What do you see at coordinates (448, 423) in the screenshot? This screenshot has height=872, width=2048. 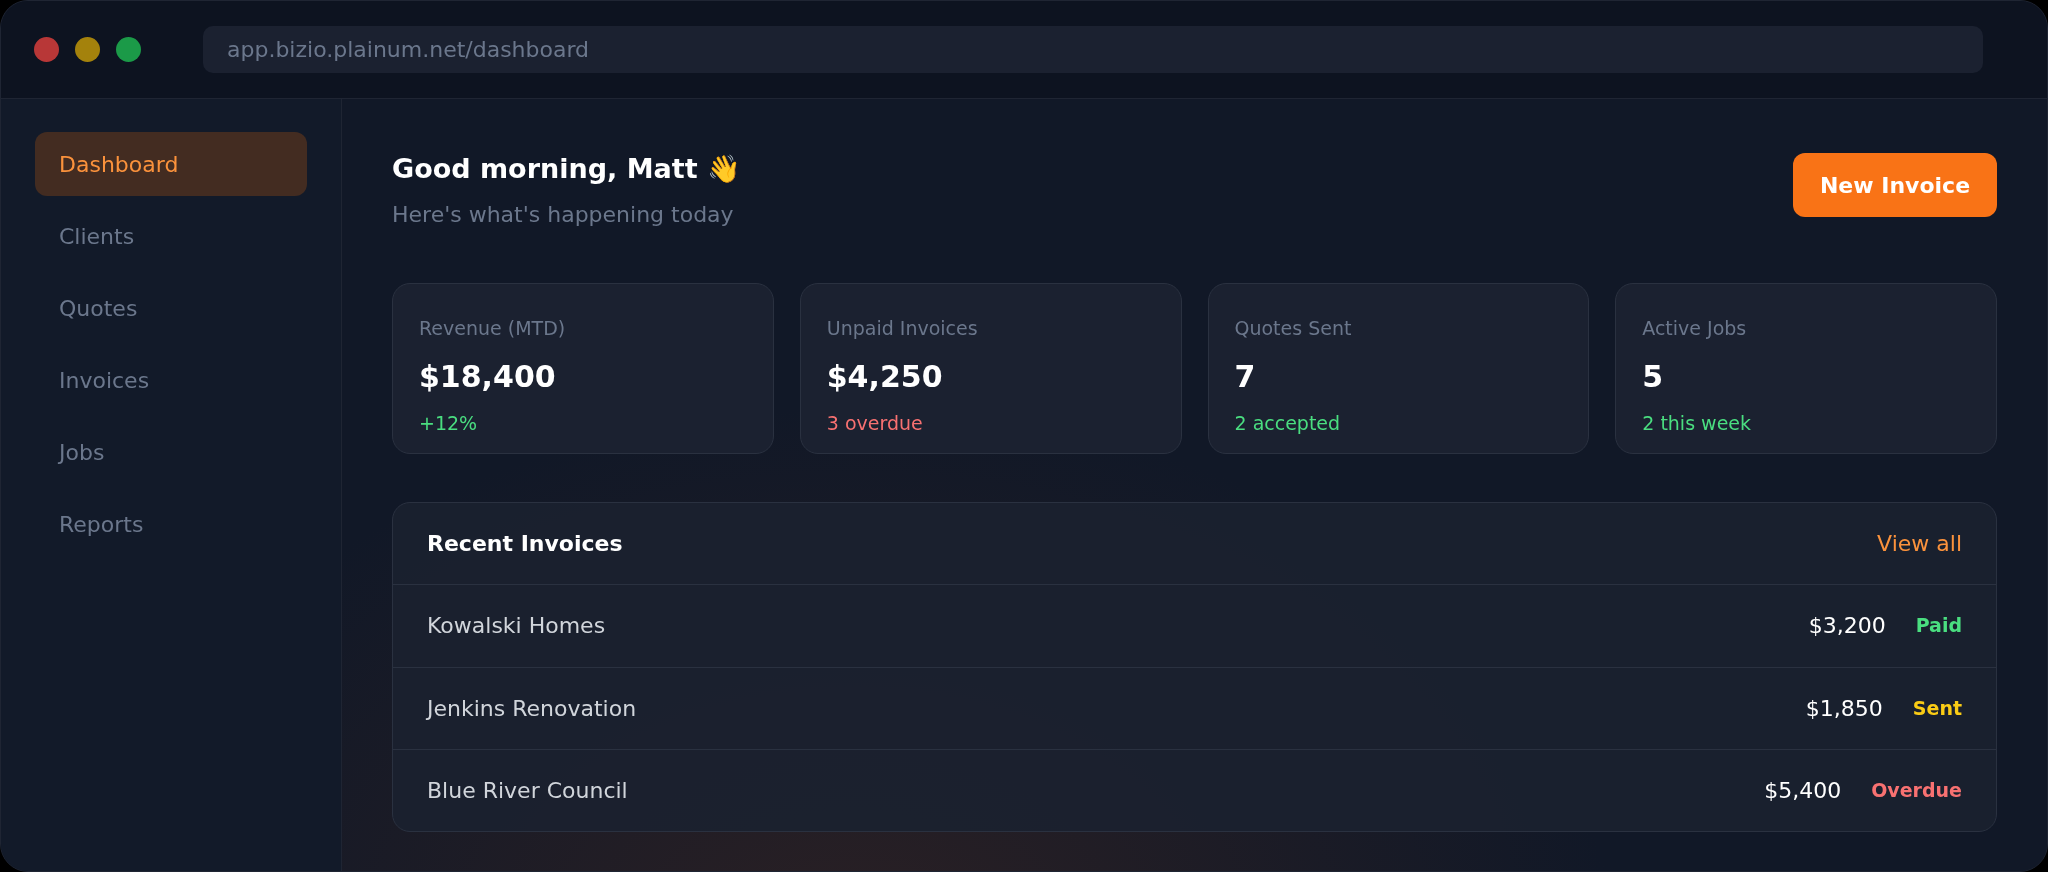 I see `stat-note: +12%` at bounding box center [448, 423].